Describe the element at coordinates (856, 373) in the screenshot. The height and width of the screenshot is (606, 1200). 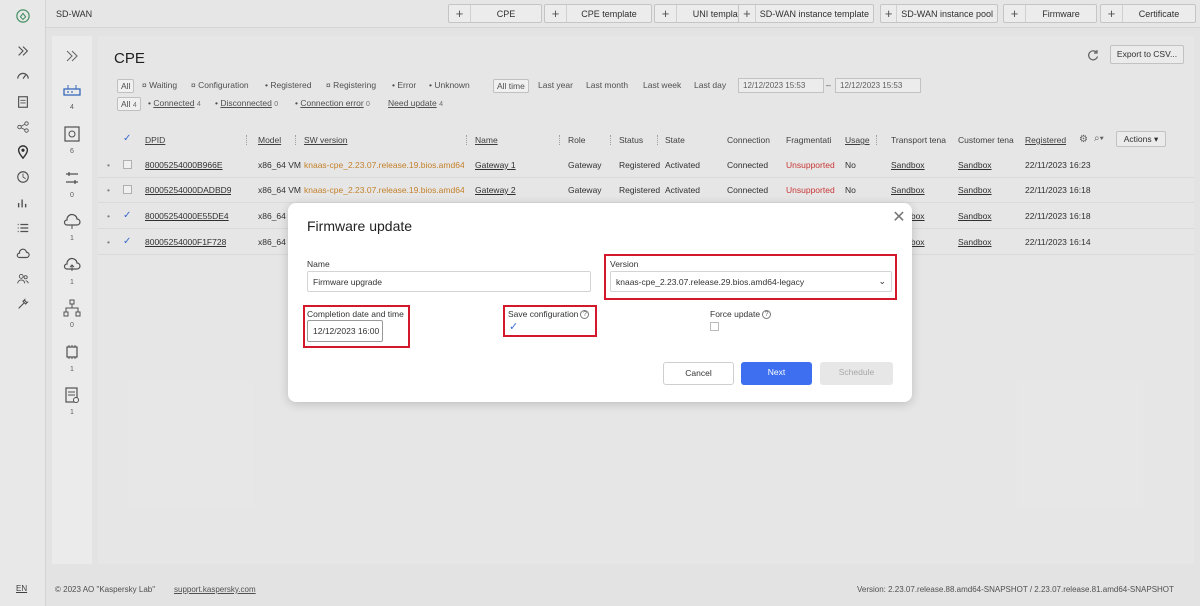
I see `schedule-button: Schedule` at that location.